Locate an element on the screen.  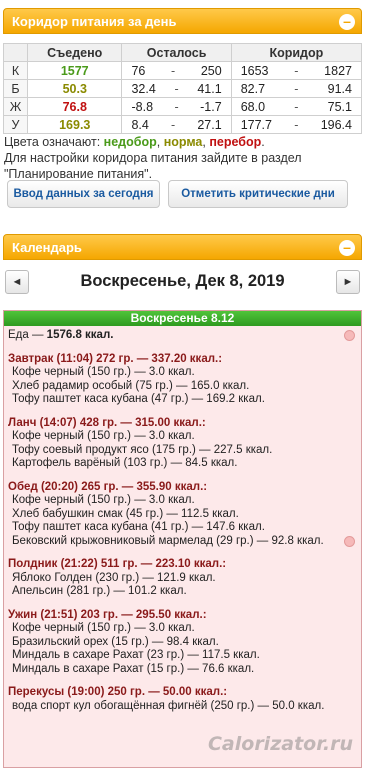
corridor-range: 1653 - 1827 is located at coordinates (296, 70).